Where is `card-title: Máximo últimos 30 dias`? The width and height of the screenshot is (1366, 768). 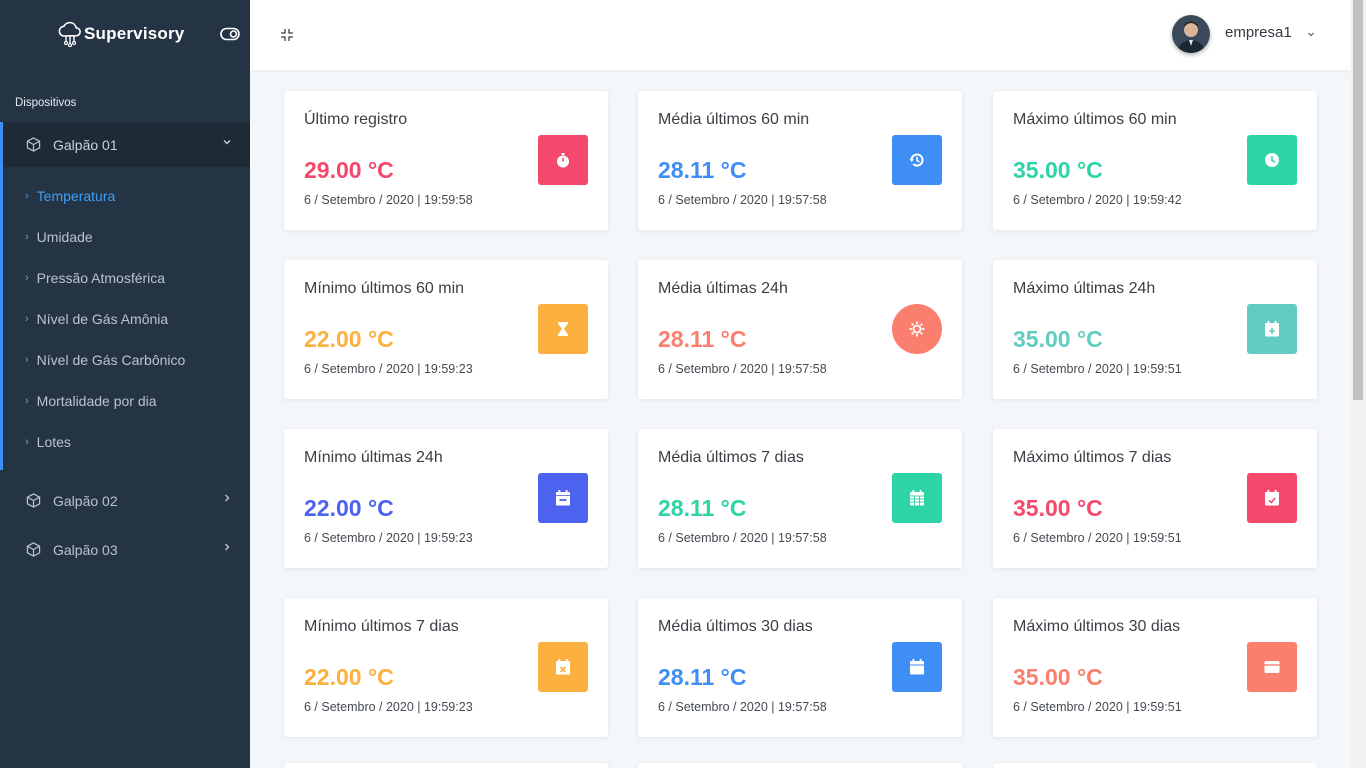
card-title: Máximo últimos 30 dias is located at coordinates (1097, 626).